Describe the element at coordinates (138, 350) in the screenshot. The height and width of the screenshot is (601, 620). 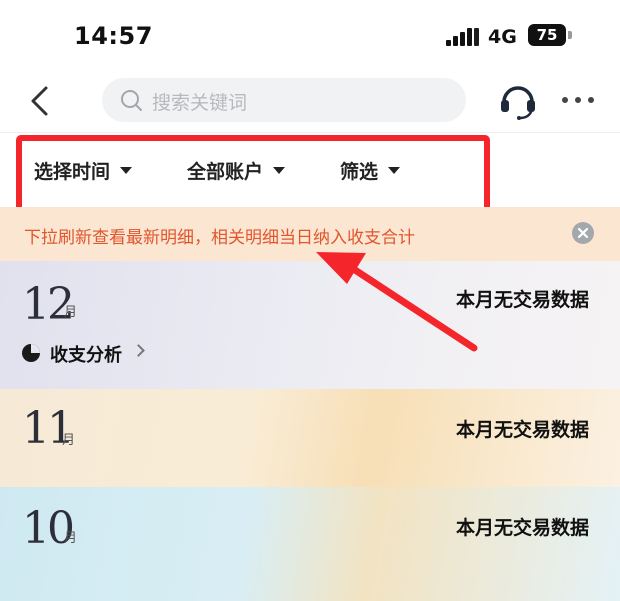
I see `chevron-right-icon` at that location.